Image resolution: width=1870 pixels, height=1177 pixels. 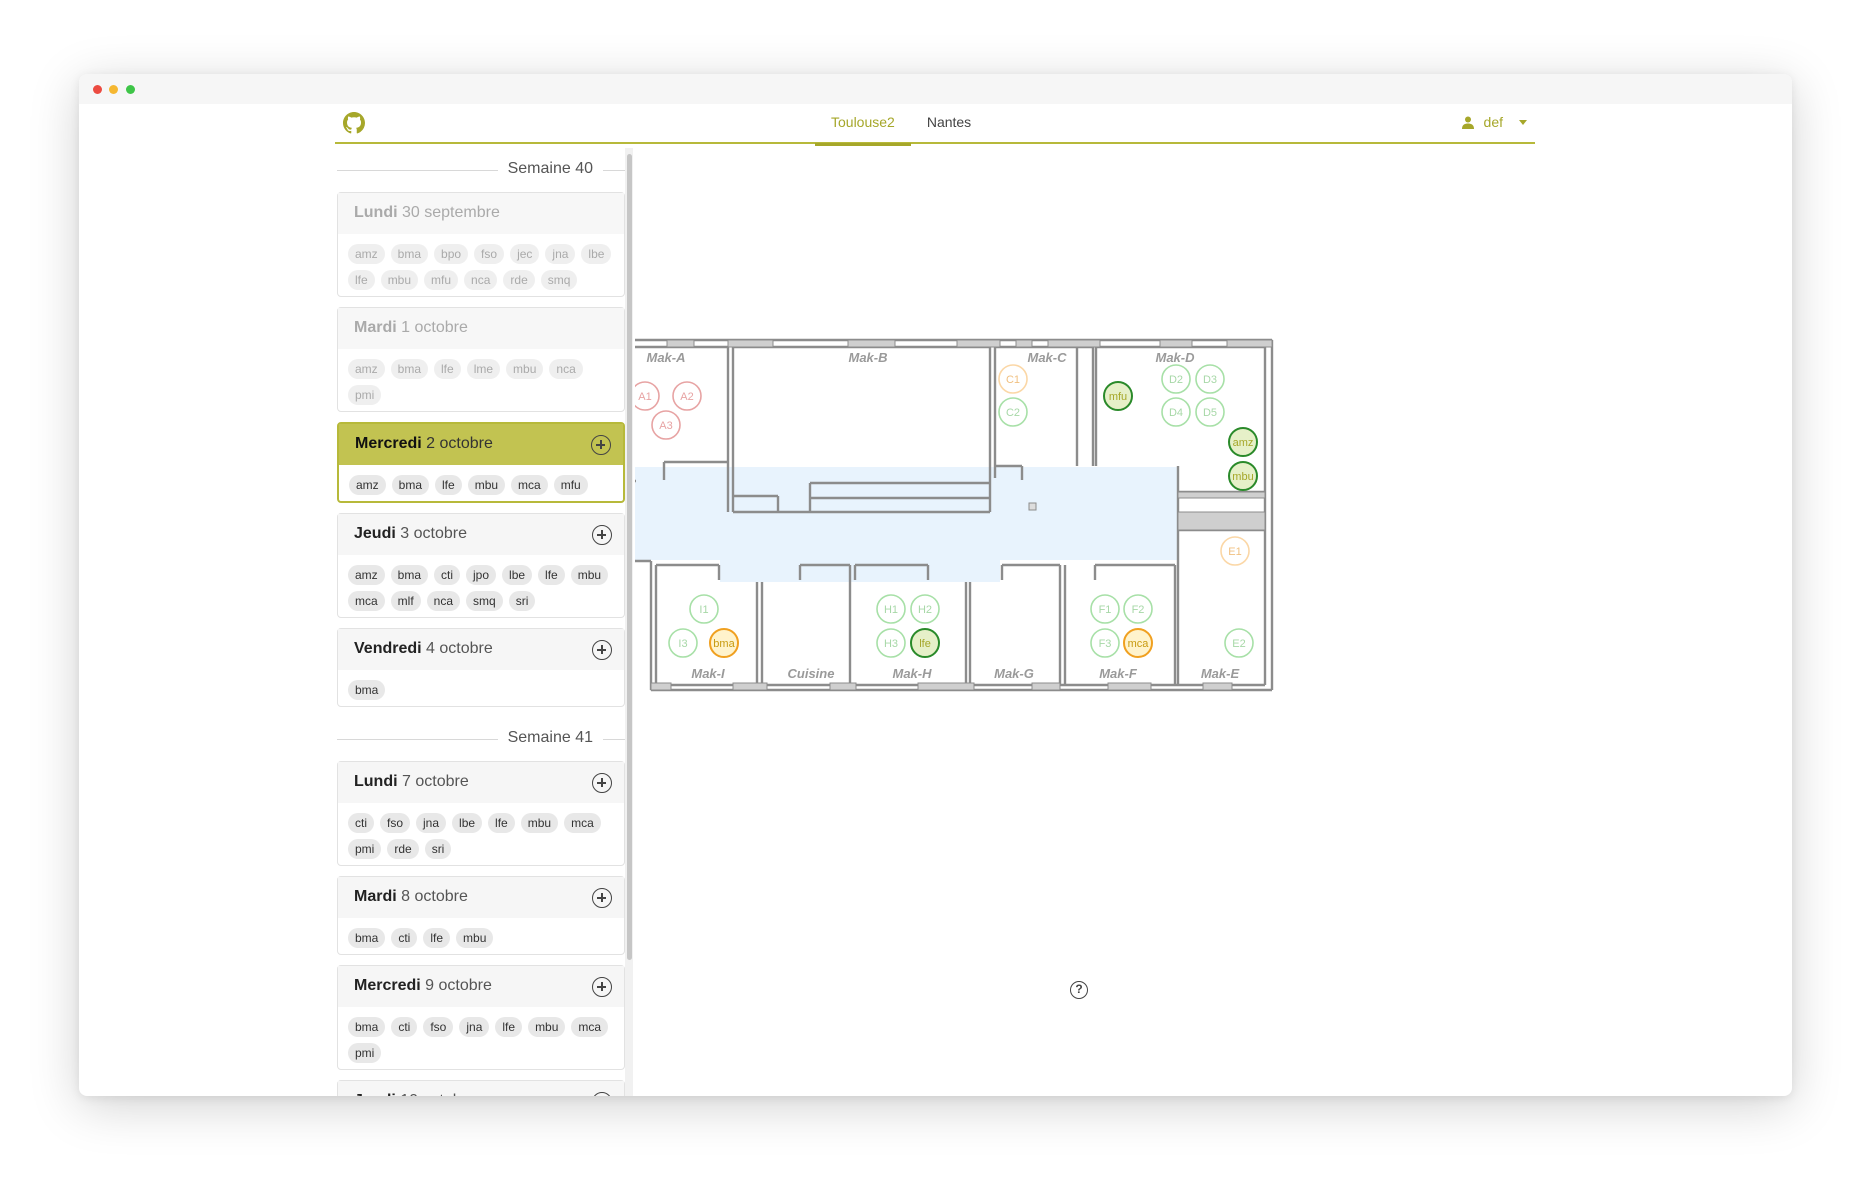 What do you see at coordinates (405, 601) in the screenshot?
I see `attendee-chip: mlf` at bounding box center [405, 601].